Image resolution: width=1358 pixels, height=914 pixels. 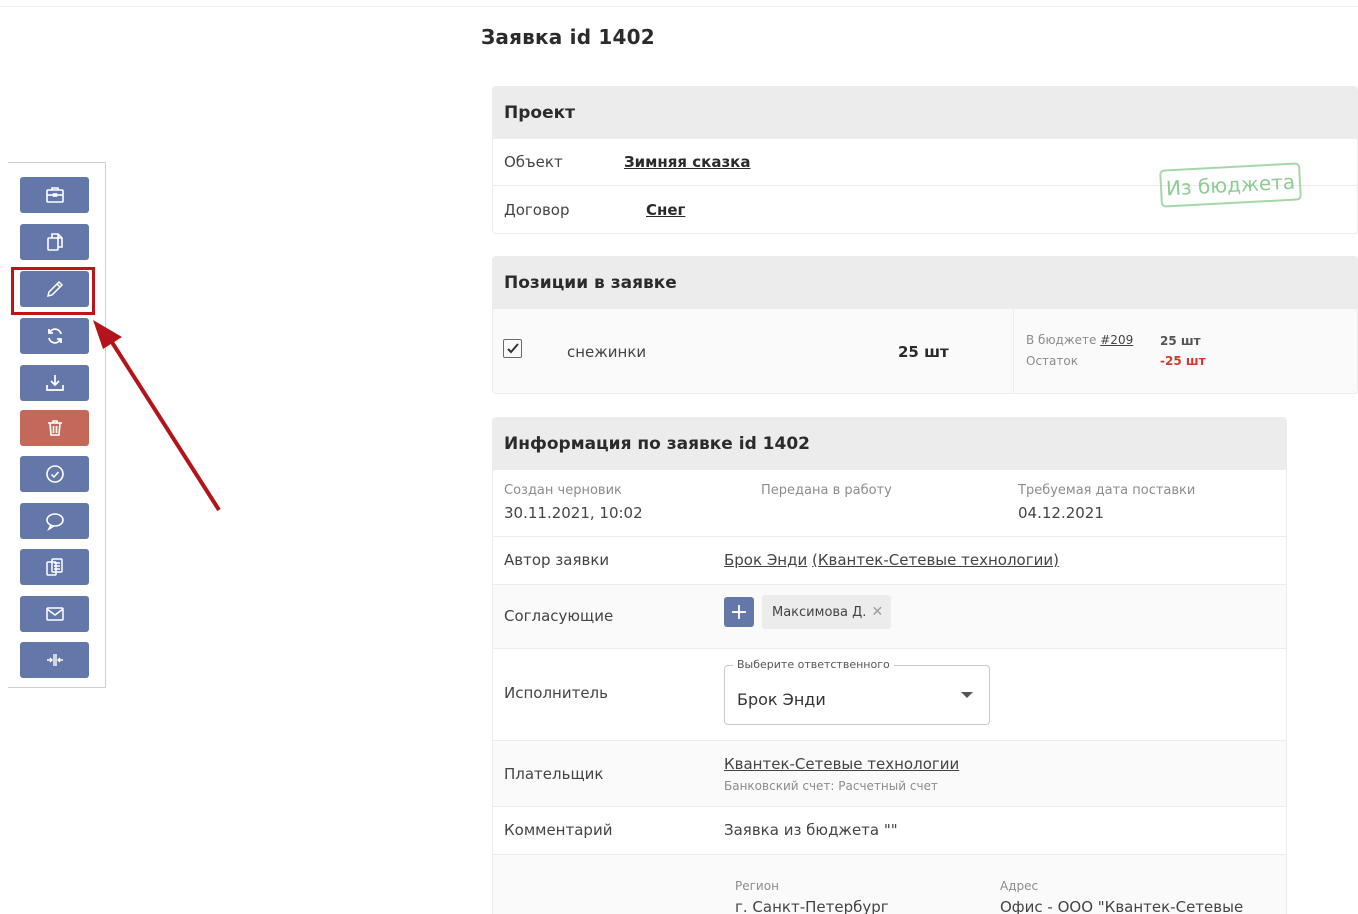 What do you see at coordinates (558, 830) in the screenshot?
I see `comment-label: Комментарий` at bounding box center [558, 830].